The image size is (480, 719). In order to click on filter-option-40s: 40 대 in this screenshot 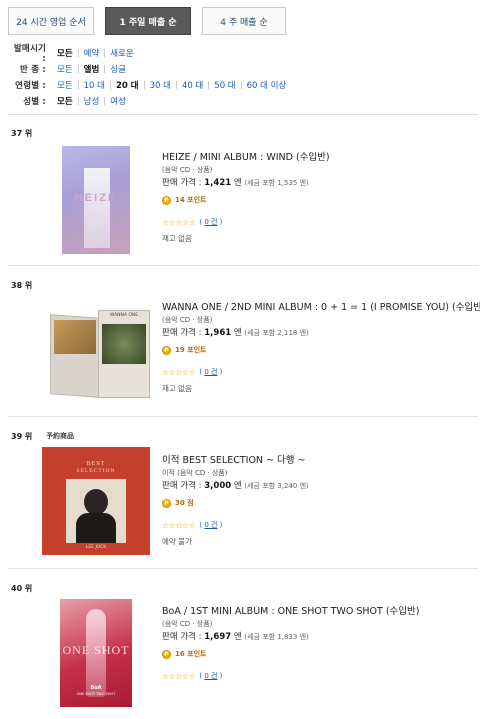, I will do `click(192, 85)`.